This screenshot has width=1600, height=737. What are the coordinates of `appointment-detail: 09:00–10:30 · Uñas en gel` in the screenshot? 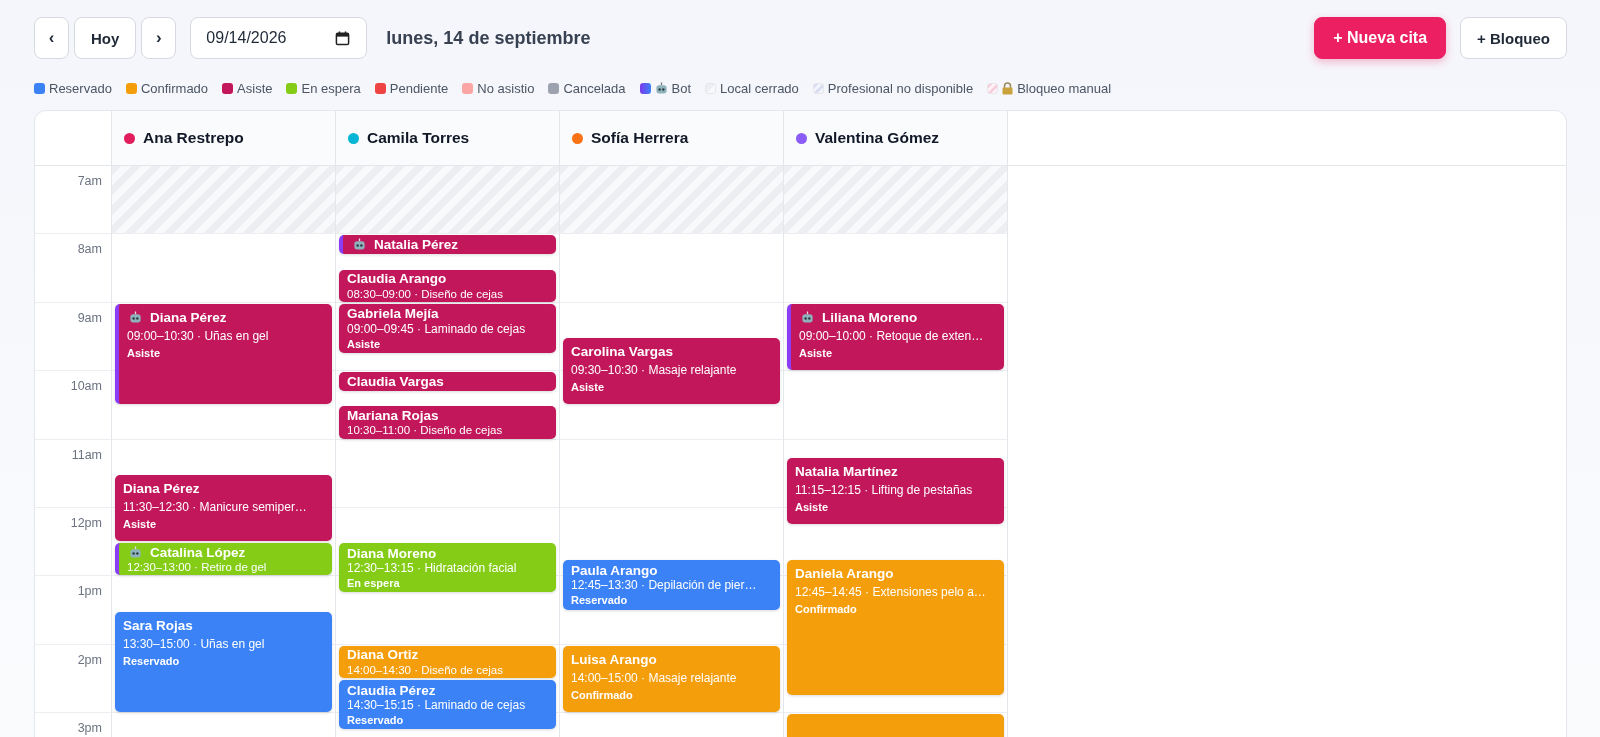 It's located at (198, 336).